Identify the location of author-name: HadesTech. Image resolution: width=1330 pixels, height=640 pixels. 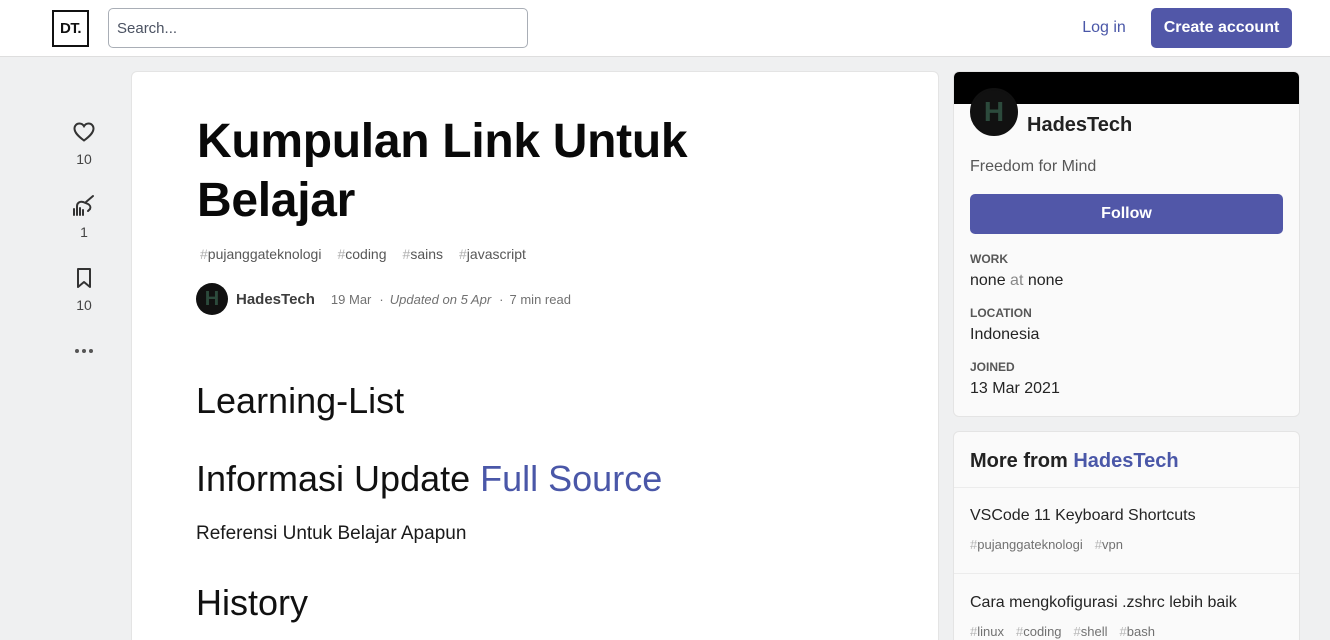
(275, 299).